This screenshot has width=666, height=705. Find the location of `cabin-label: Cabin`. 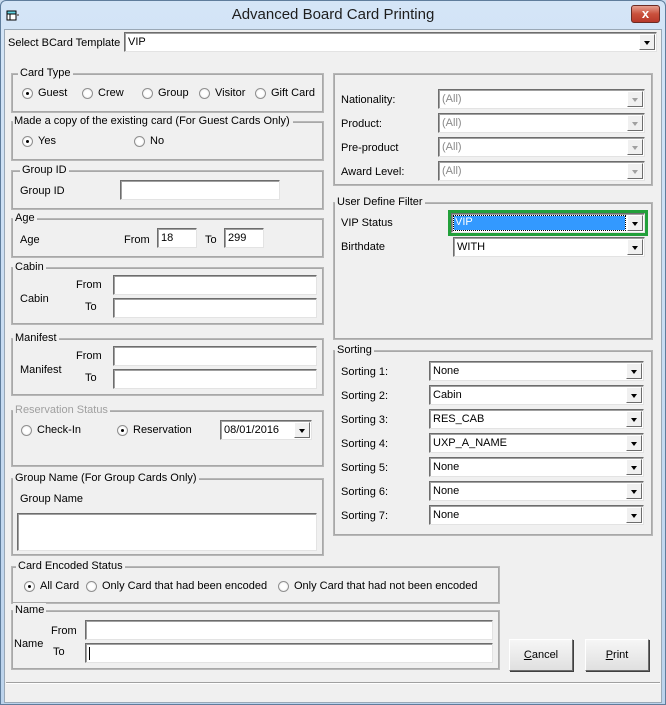

cabin-label: Cabin is located at coordinates (34, 299).